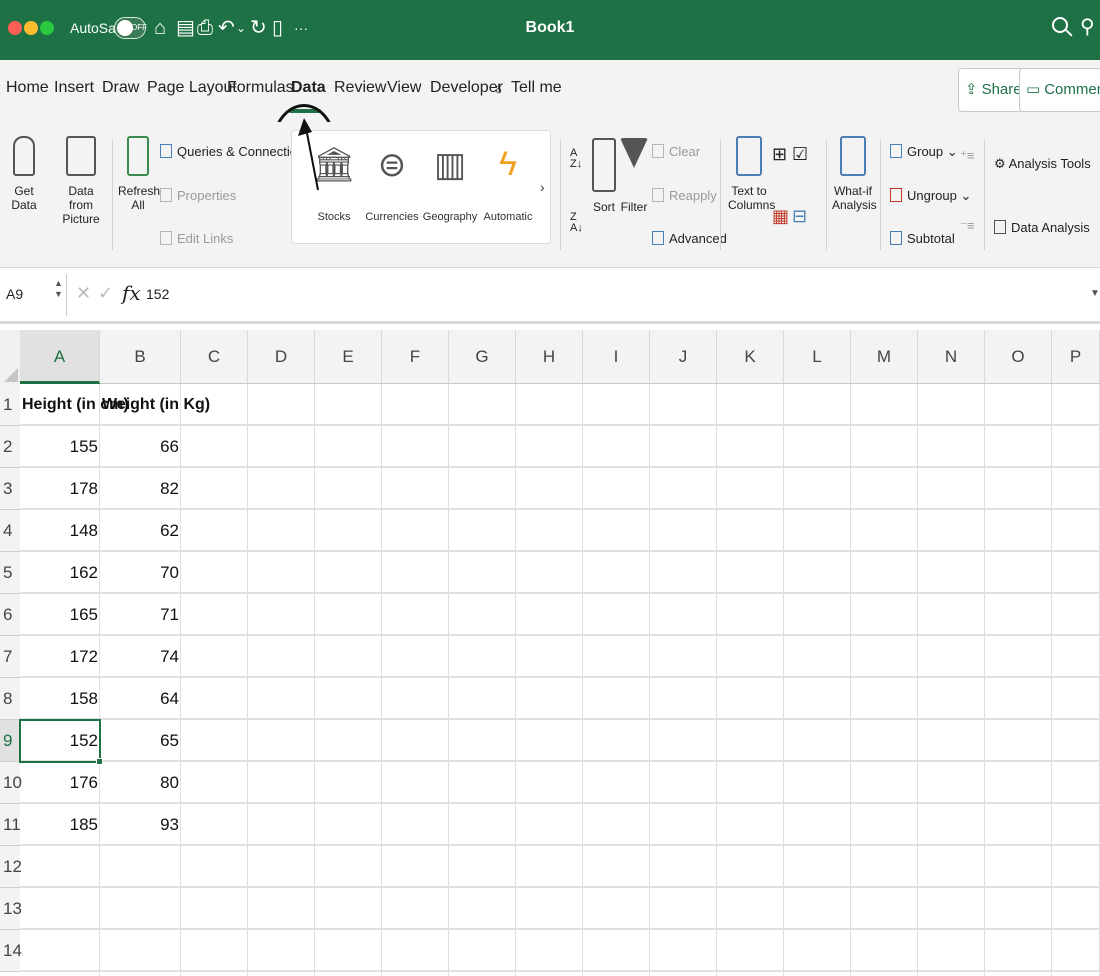  What do you see at coordinates (24, 174) in the screenshot?
I see `get-data-button: Get Data` at bounding box center [24, 174].